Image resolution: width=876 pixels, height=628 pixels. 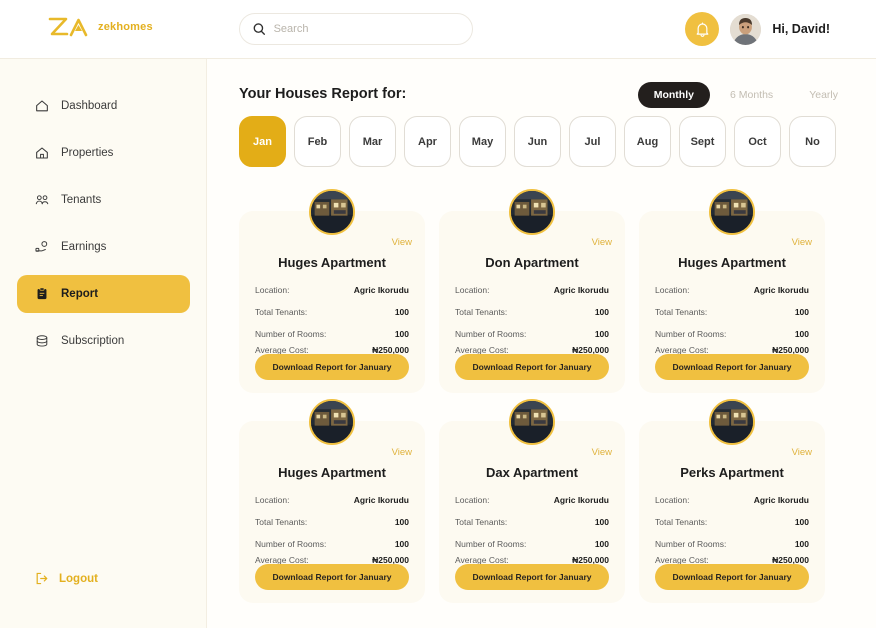 What do you see at coordinates (42, 200) in the screenshot?
I see `people-icon` at bounding box center [42, 200].